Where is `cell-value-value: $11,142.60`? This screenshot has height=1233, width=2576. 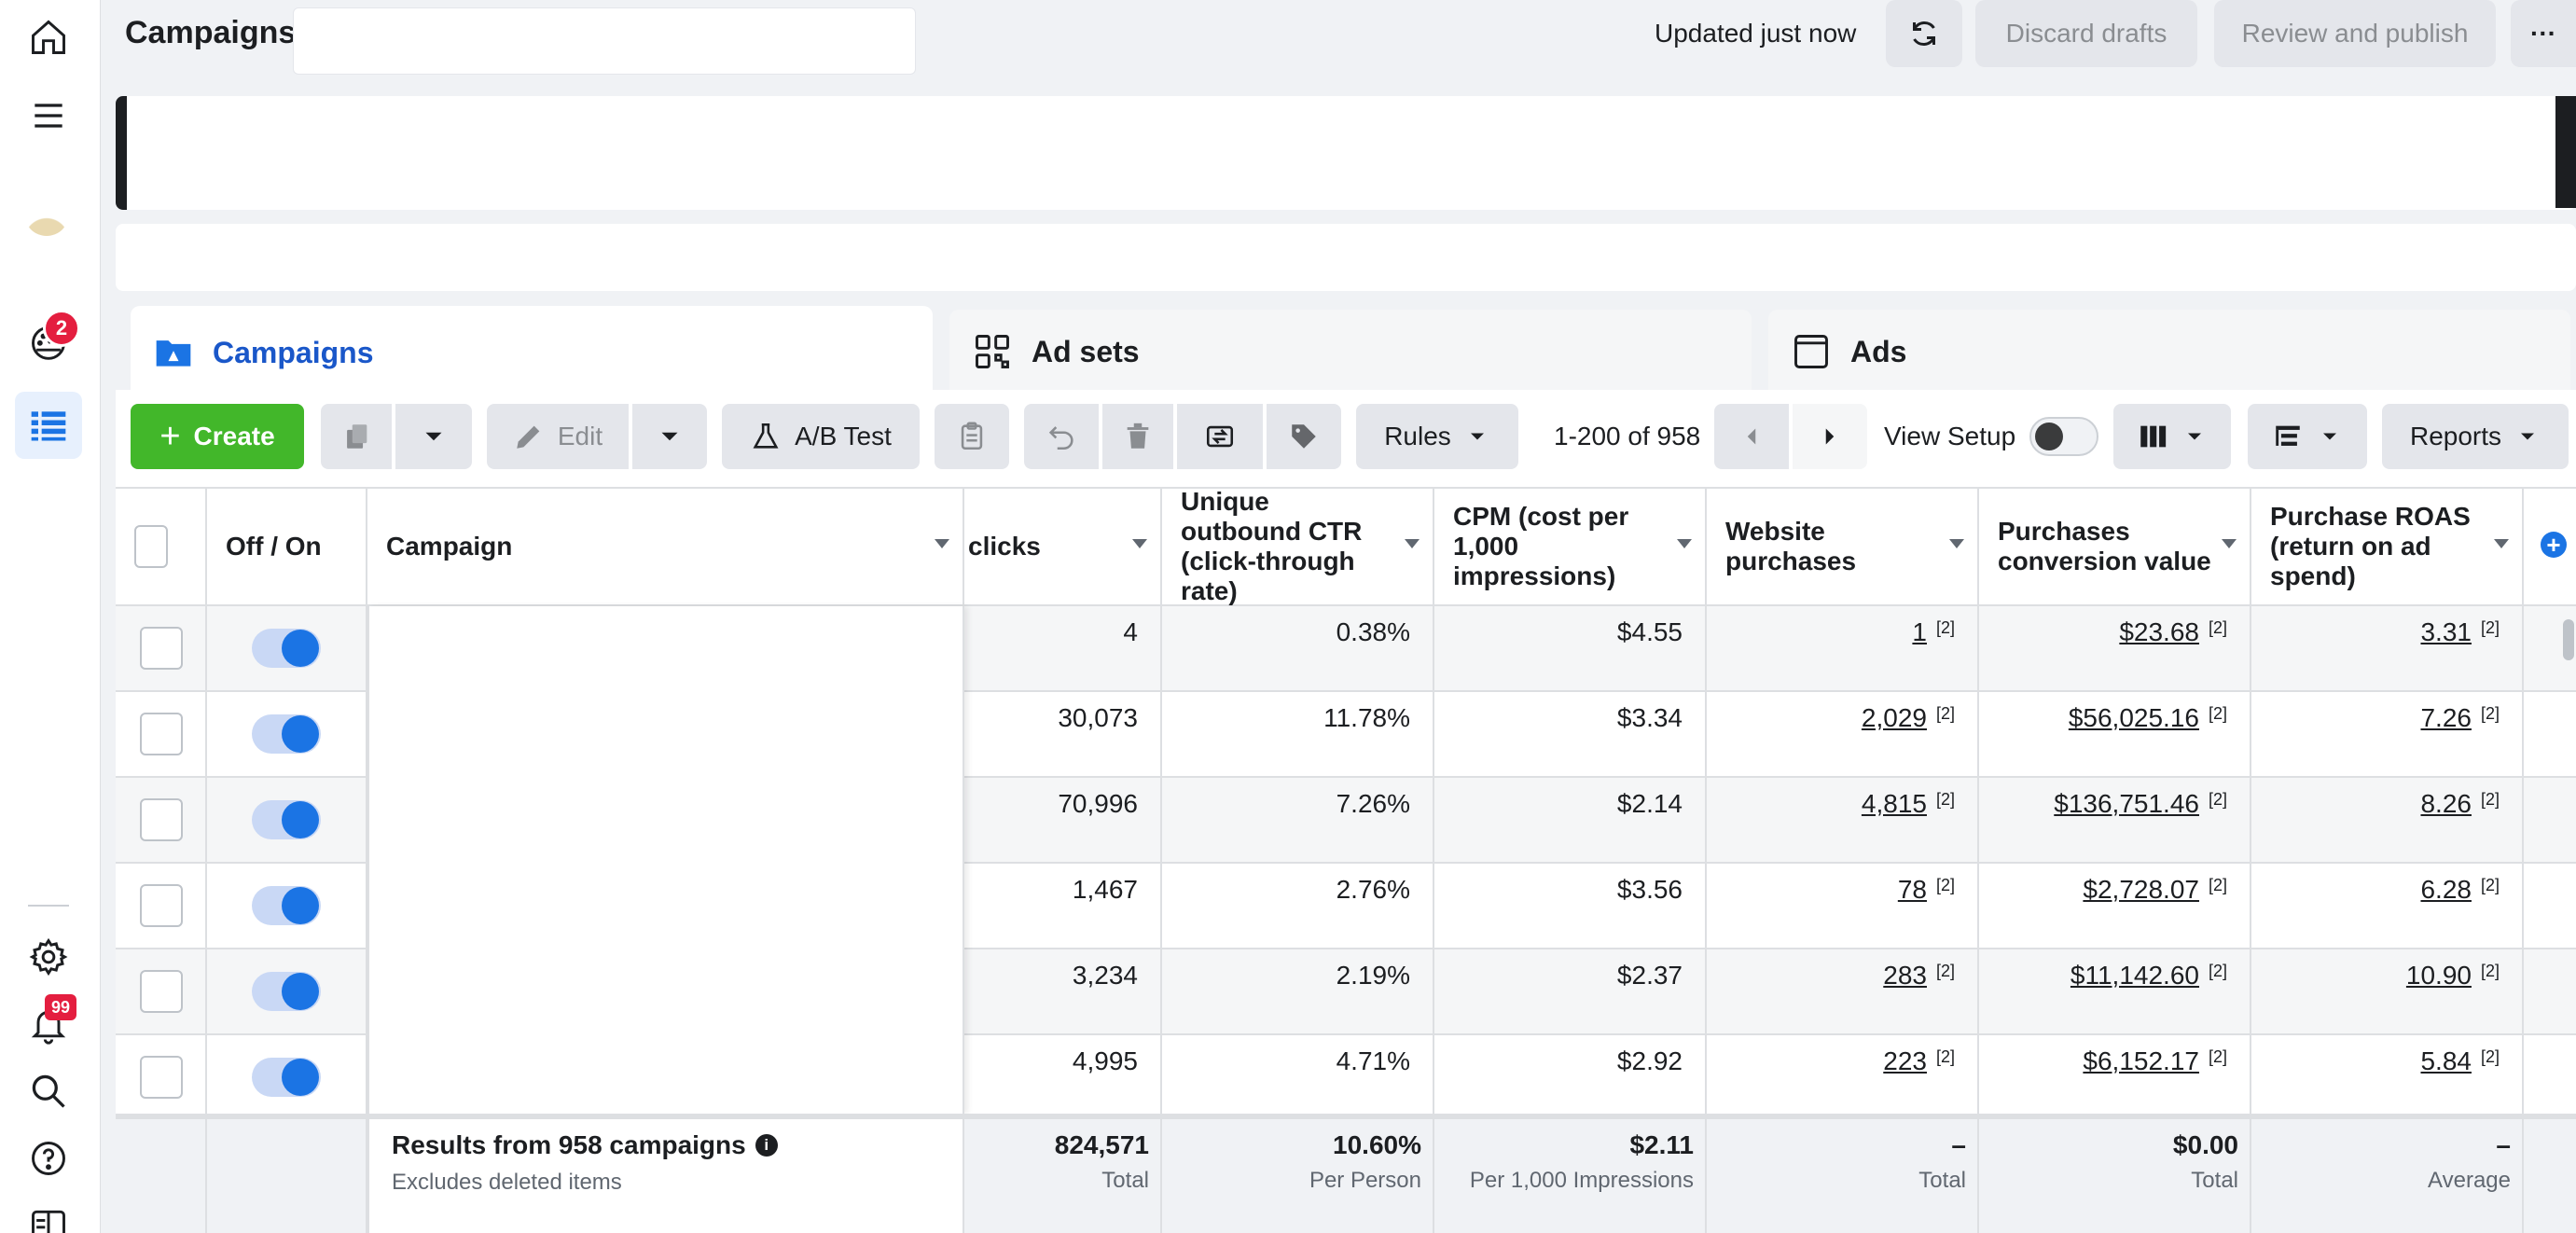
cell-value-value: $11,142.60 is located at coordinates (2134, 975).